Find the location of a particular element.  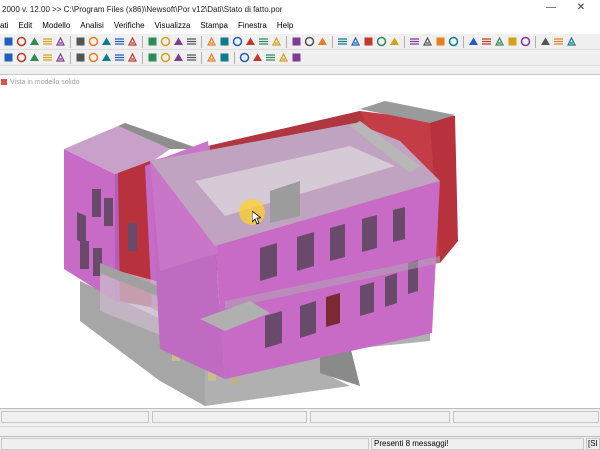

column-icon-shape is located at coordinates (119, 57).